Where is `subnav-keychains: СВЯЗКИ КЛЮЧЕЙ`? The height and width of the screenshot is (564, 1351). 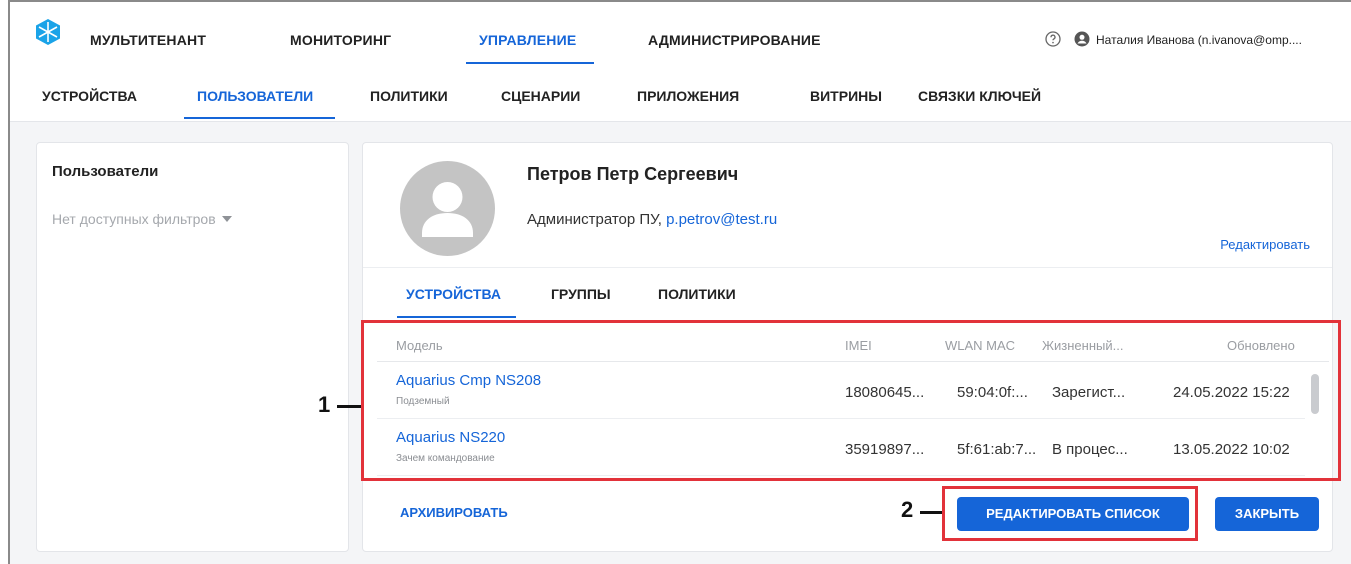
subnav-keychains: СВЯЗКИ КЛЮЧЕЙ is located at coordinates (979, 96).